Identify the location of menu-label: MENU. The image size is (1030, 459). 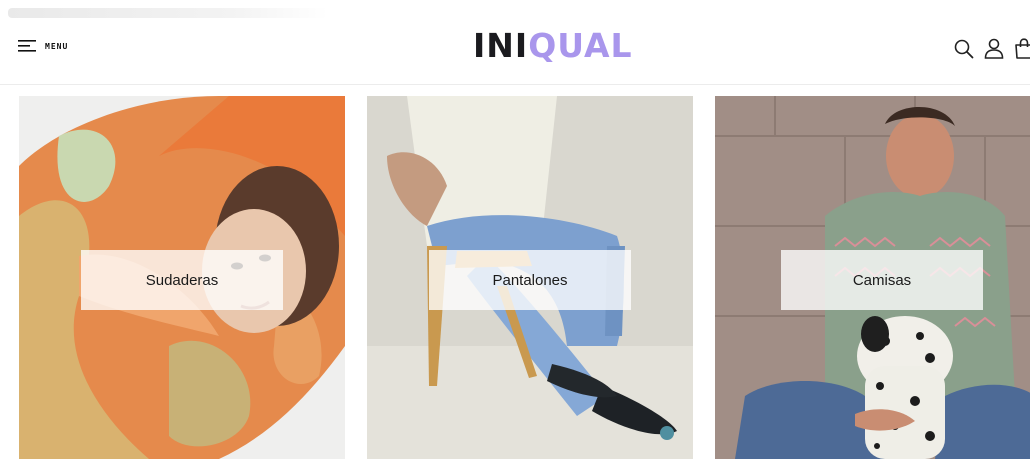
(57, 46).